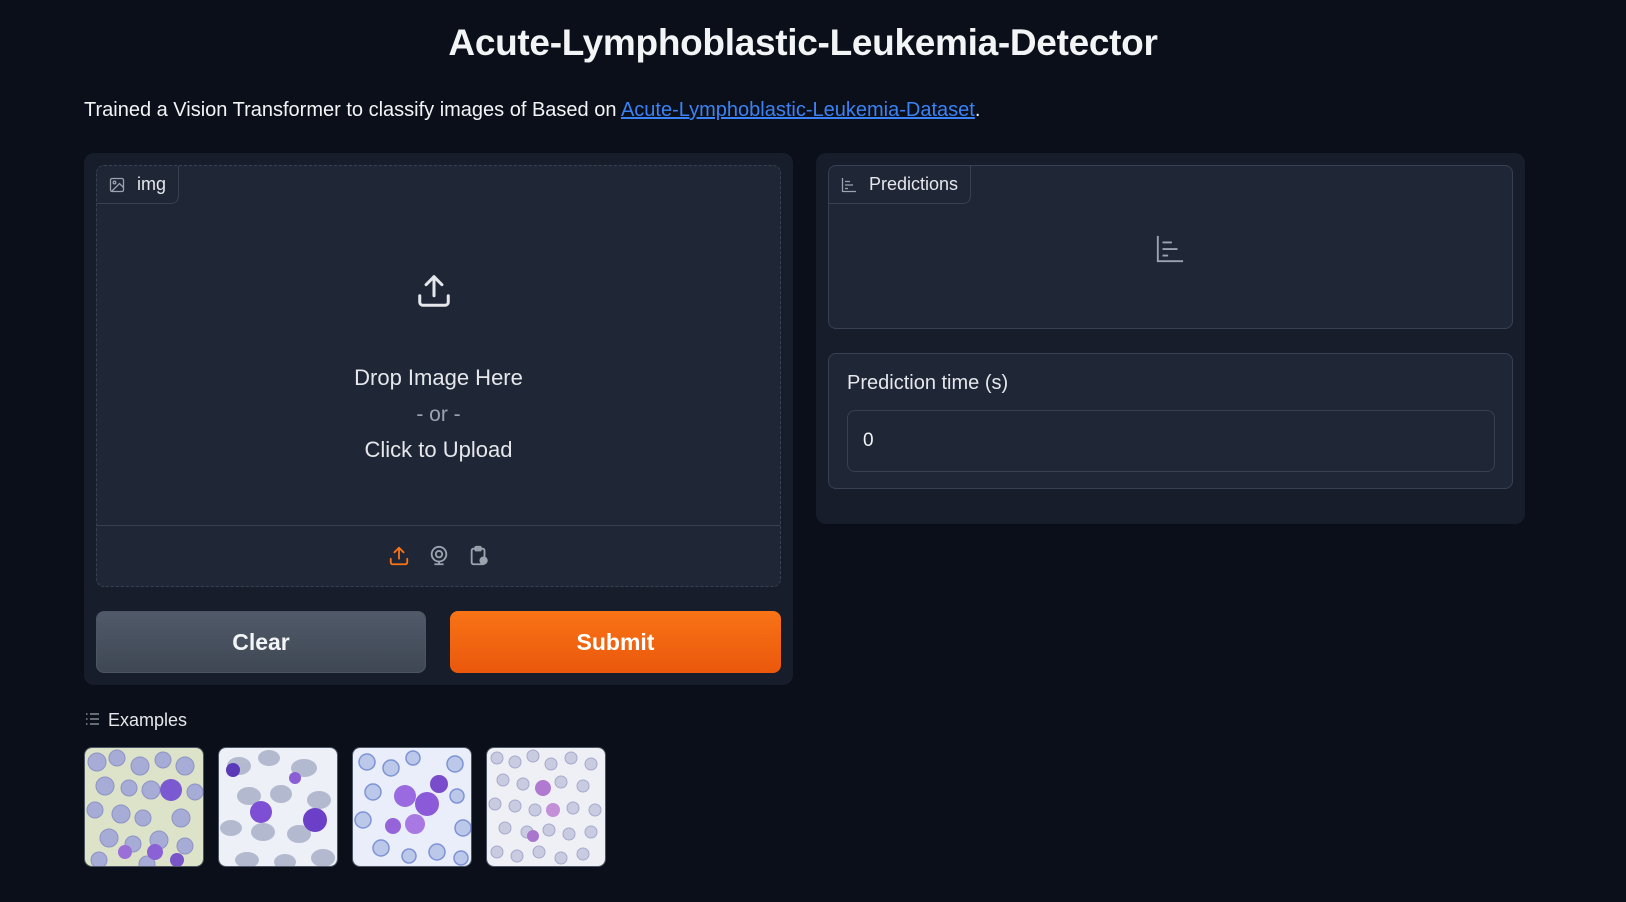 The width and height of the screenshot is (1626, 902). Describe the element at coordinates (479, 556) in the screenshot. I see `clipboard-icon` at that location.